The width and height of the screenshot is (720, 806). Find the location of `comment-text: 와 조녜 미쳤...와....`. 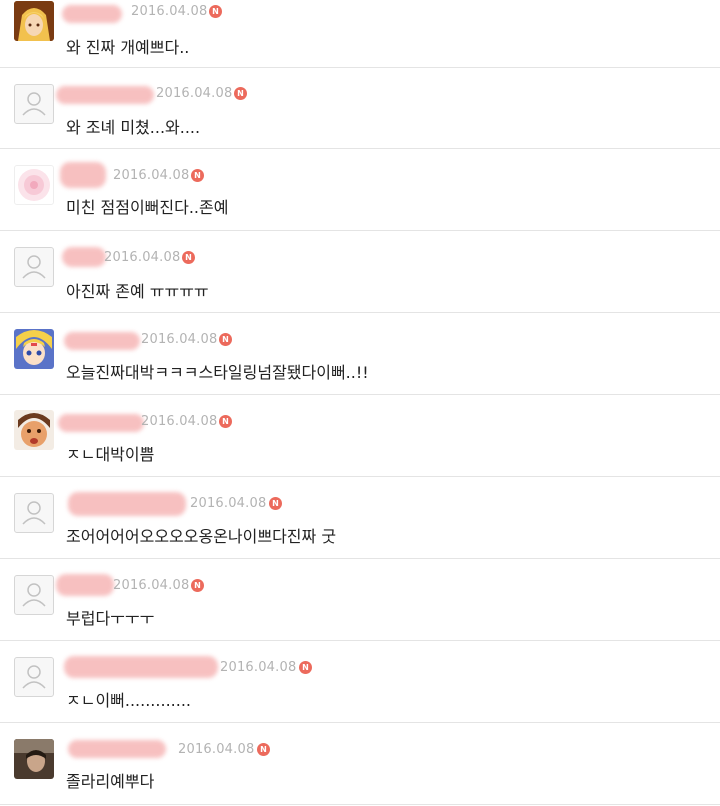

comment-text: 와 조녜 미쳤...와.... is located at coordinates (133, 127).